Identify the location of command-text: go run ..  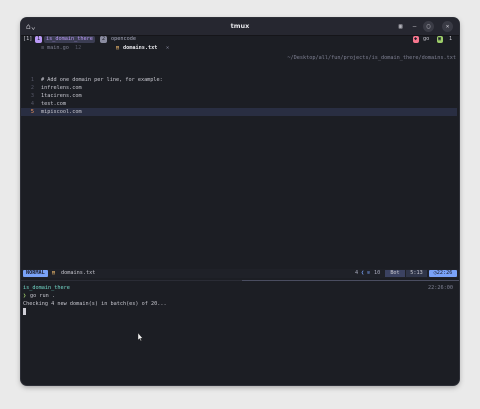
(42, 296).